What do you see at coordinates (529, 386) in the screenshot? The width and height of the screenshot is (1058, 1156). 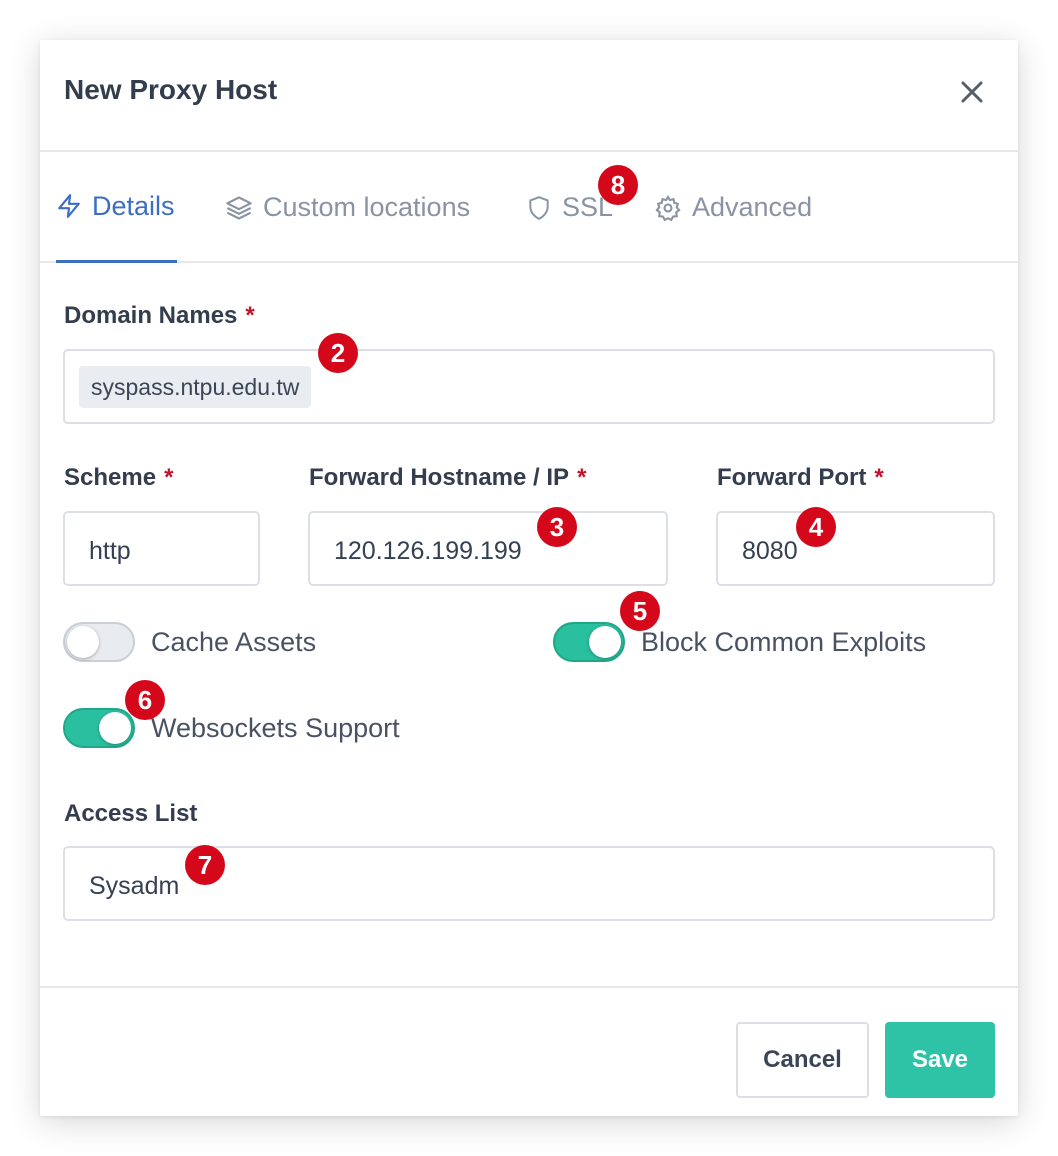 I see `domain-names-input: syspass.ntpu.edu.tw` at bounding box center [529, 386].